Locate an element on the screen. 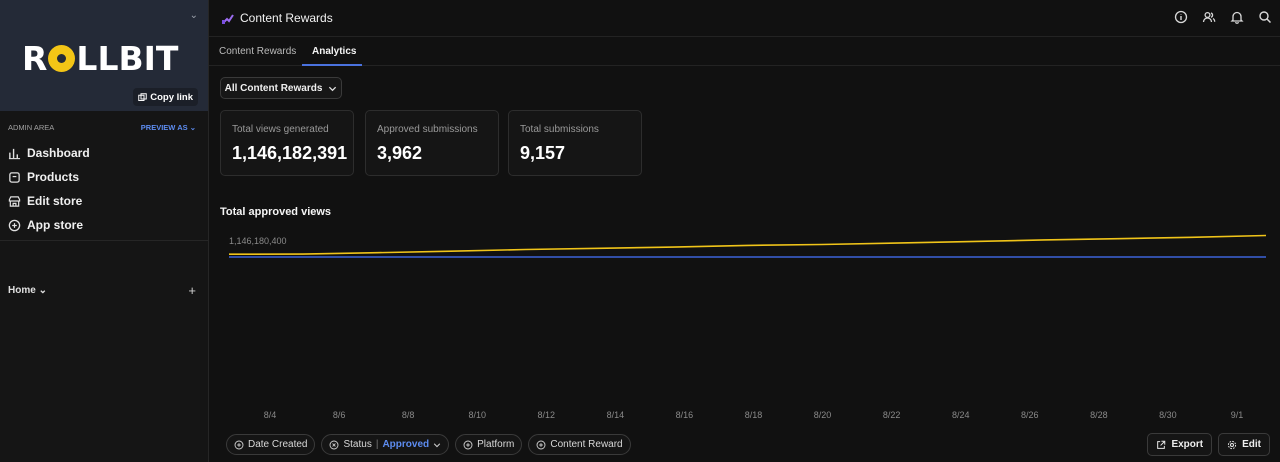 The height and width of the screenshot is (462, 1280). filter-chip-date-created: Date Created is located at coordinates (271, 444).